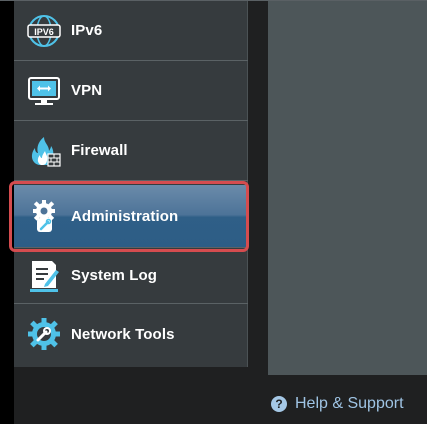 This screenshot has height=424, width=427. I want to click on sidebar-item-network-tools: Network Tools, so click(131, 334).